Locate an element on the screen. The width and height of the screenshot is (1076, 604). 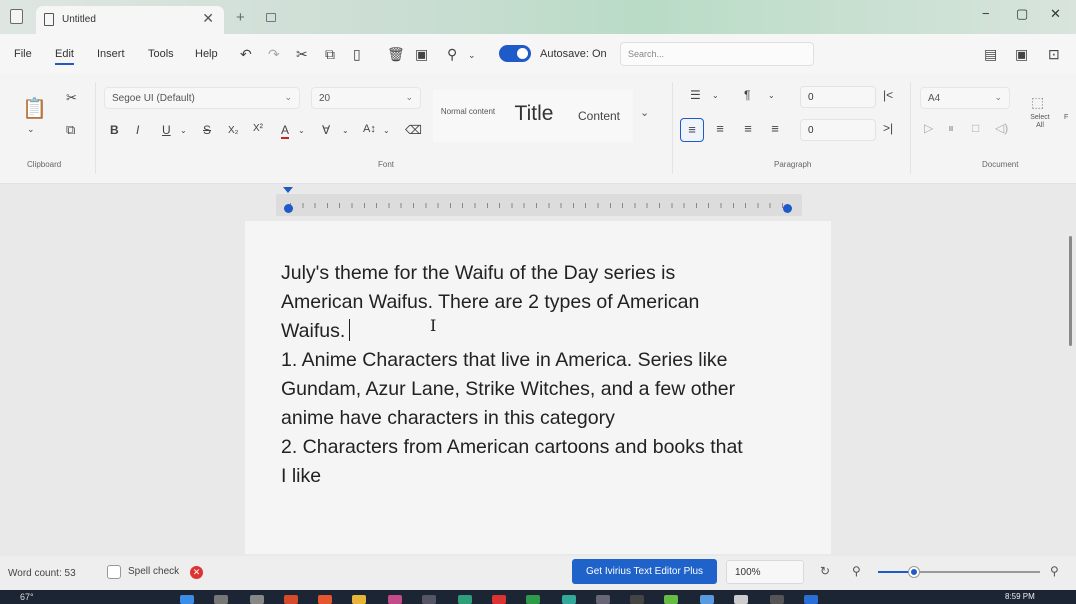
close-window-button: ✕ is located at coordinates (1055, 14).